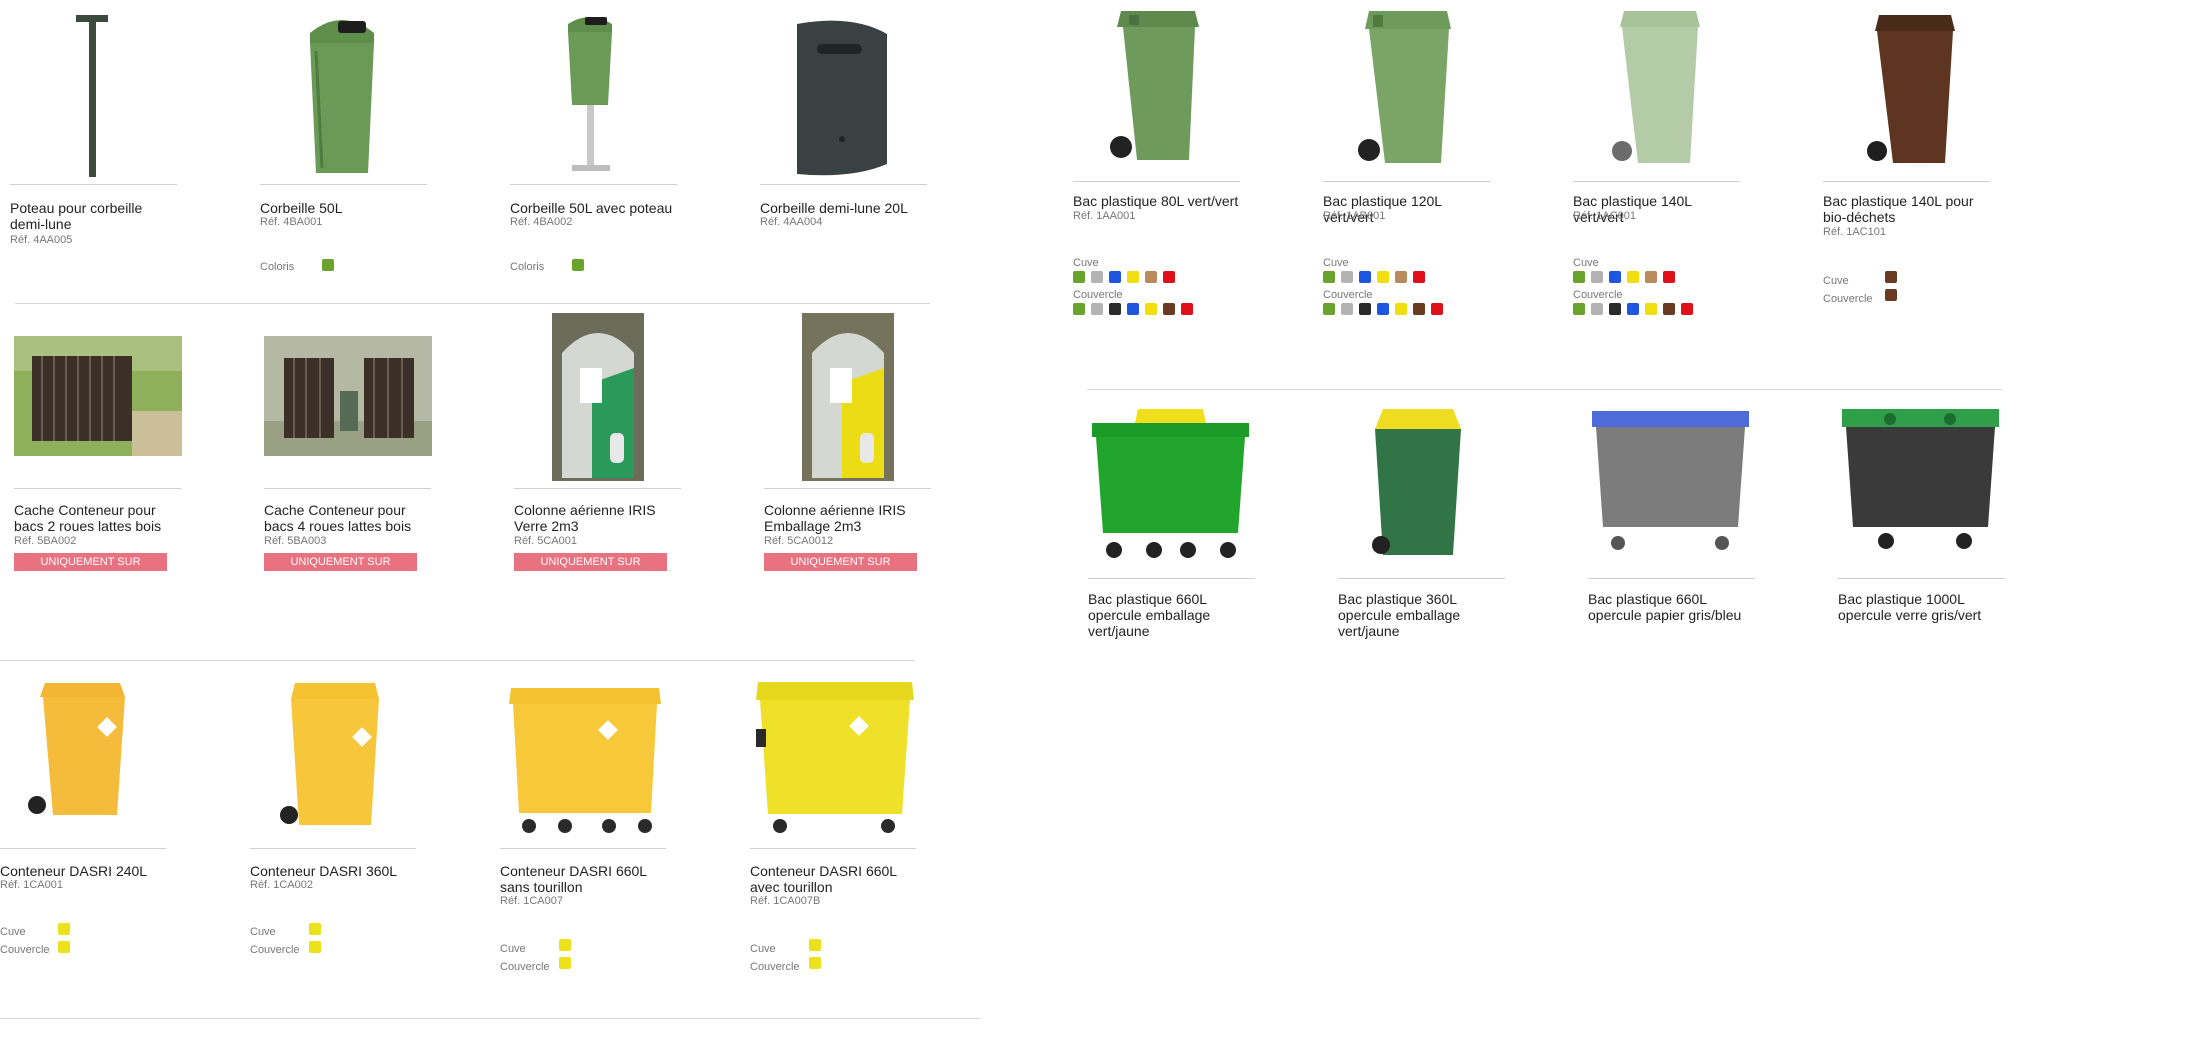 The width and height of the screenshot is (2198, 1046). What do you see at coordinates (1155, 201) in the screenshot?
I see `product-title: Bac plastique 80L vert/vert` at bounding box center [1155, 201].